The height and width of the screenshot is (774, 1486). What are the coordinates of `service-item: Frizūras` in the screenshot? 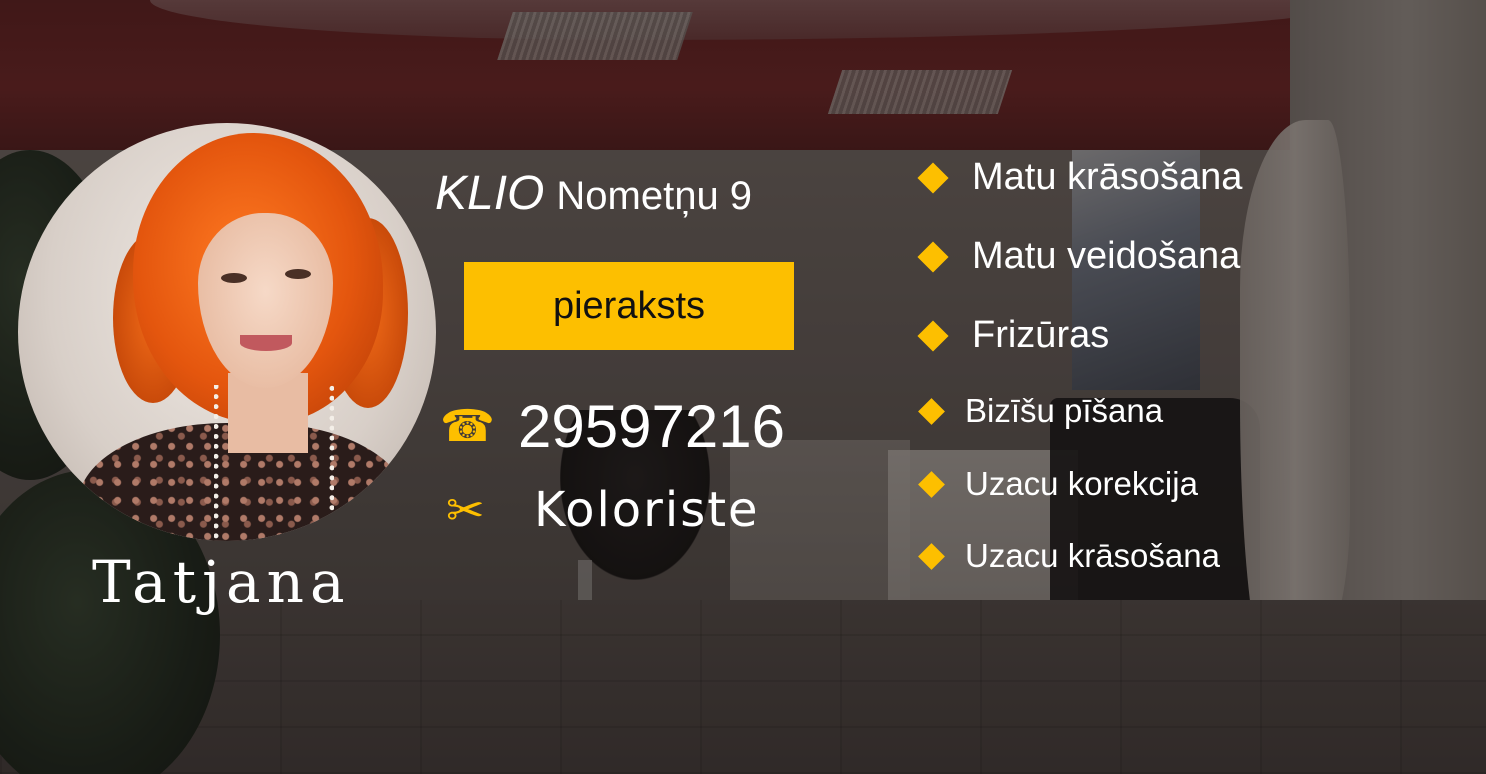 It's located at (1012, 335).